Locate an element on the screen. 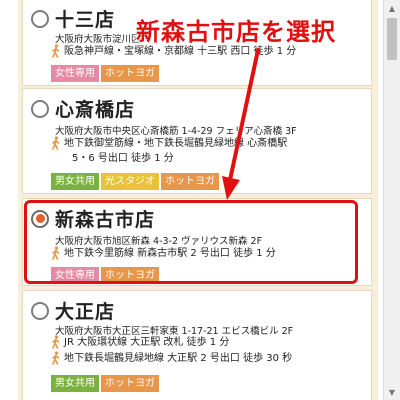 This screenshot has height=400, width=400. annotation-text: 新森古市店を選択 is located at coordinates (236, 32).